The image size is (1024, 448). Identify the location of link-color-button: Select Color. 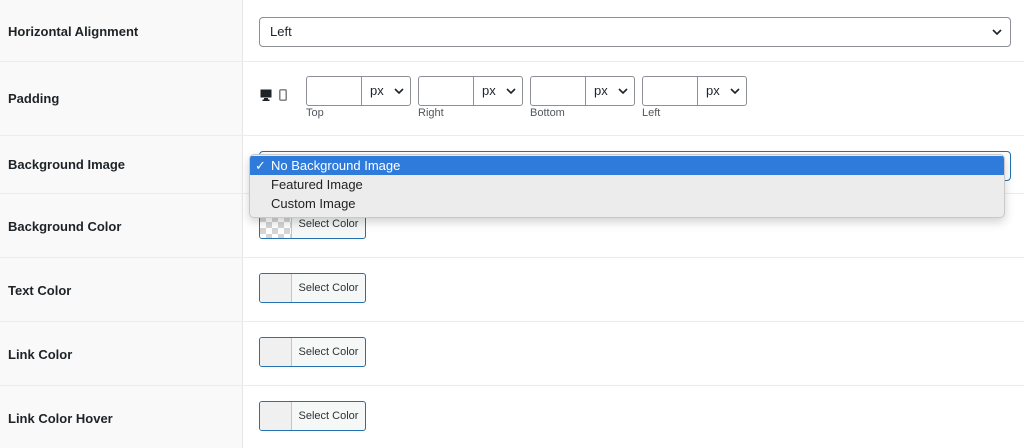
(312, 352).